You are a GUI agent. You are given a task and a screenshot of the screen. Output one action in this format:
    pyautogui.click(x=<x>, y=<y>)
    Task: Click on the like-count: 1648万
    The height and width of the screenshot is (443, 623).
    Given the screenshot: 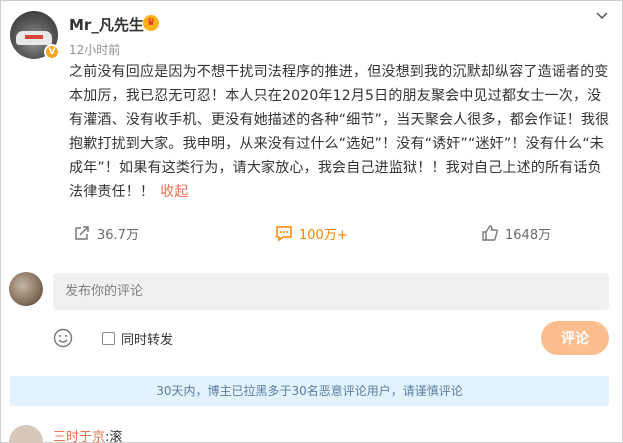 What is the action you would take?
    pyautogui.click(x=528, y=235)
    